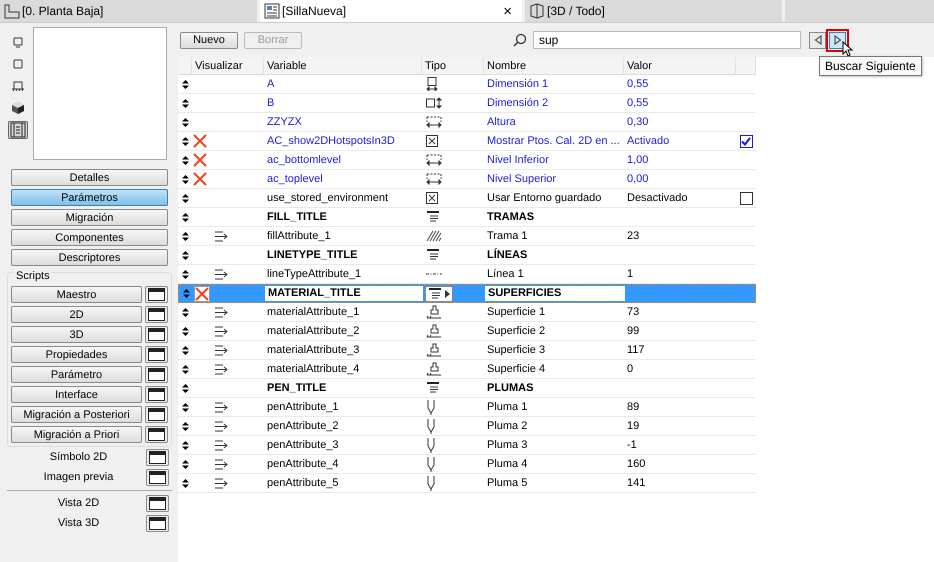  I want to click on close-button: ×, so click(507, 11).